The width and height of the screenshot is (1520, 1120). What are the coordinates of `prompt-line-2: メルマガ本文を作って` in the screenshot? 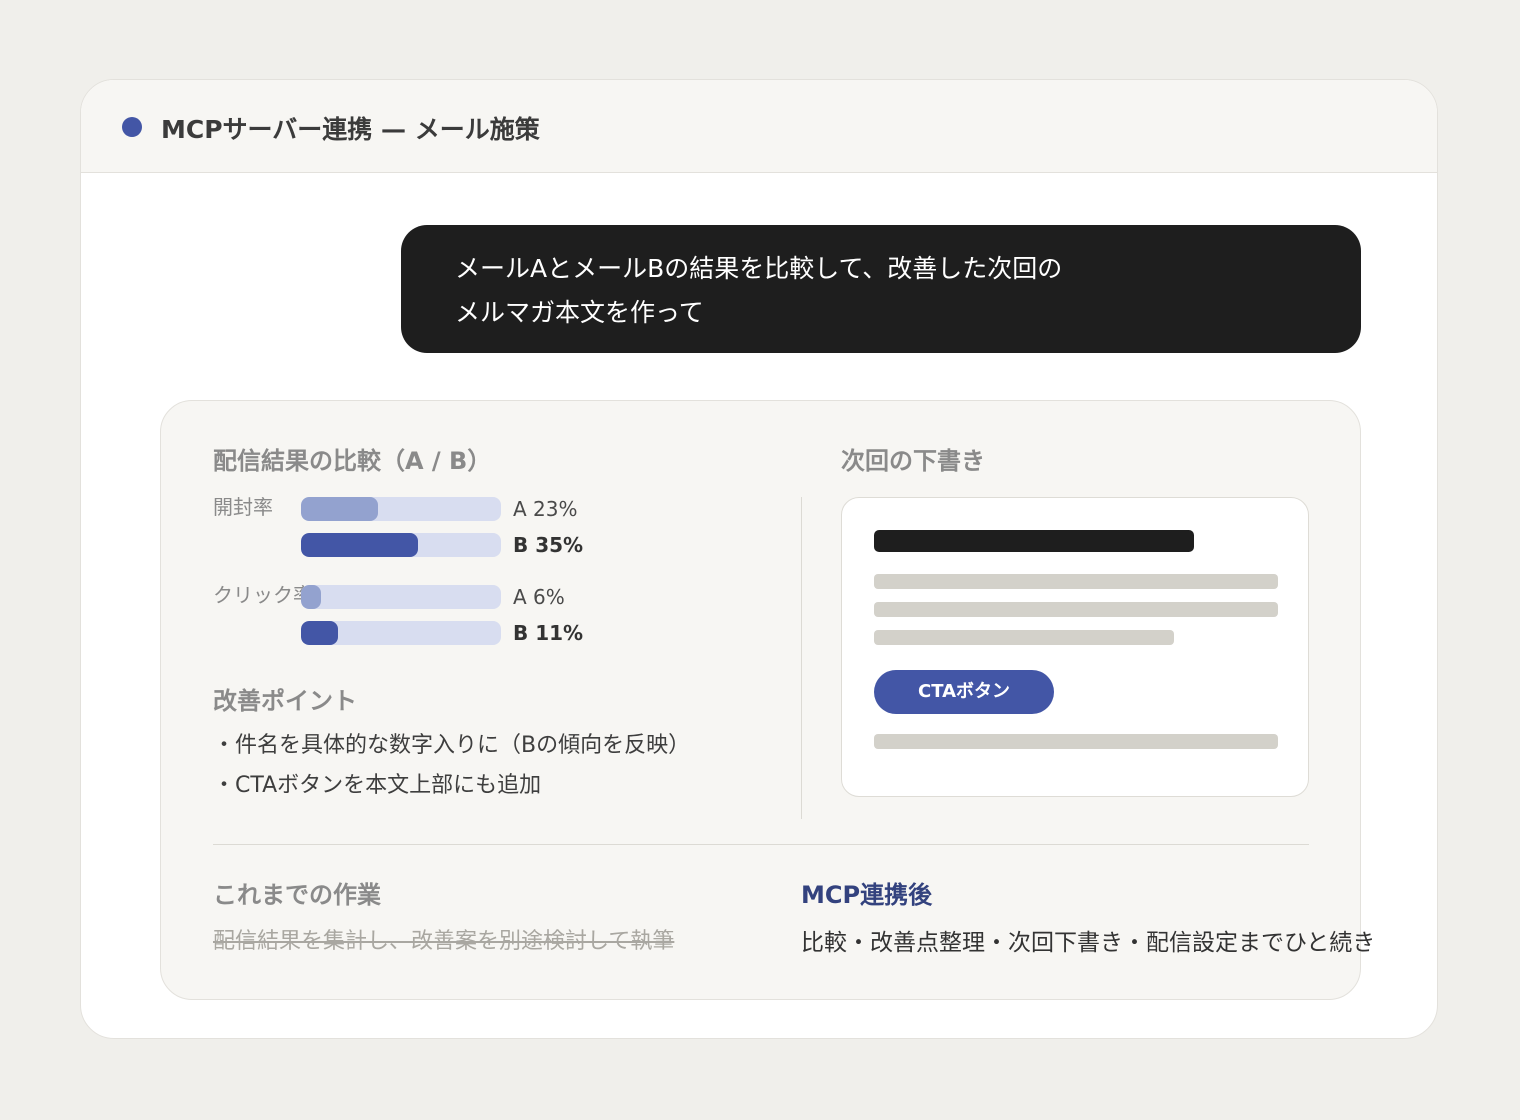 It's located at (579, 312).